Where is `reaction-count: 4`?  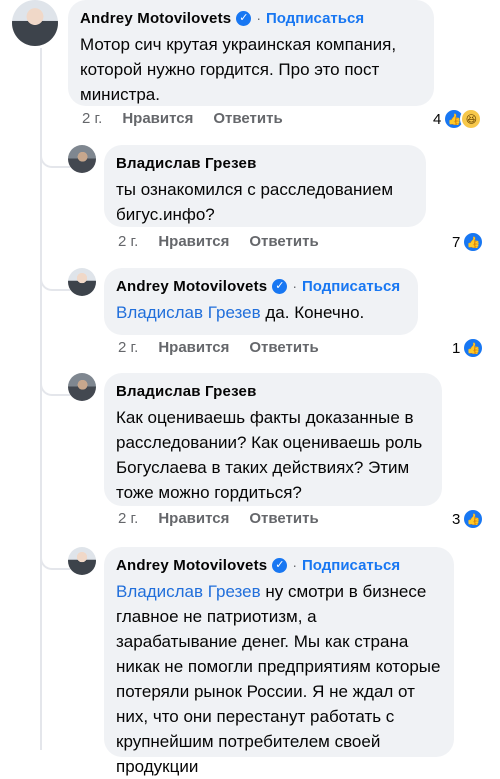
reaction-count: 4 is located at coordinates (437, 119).